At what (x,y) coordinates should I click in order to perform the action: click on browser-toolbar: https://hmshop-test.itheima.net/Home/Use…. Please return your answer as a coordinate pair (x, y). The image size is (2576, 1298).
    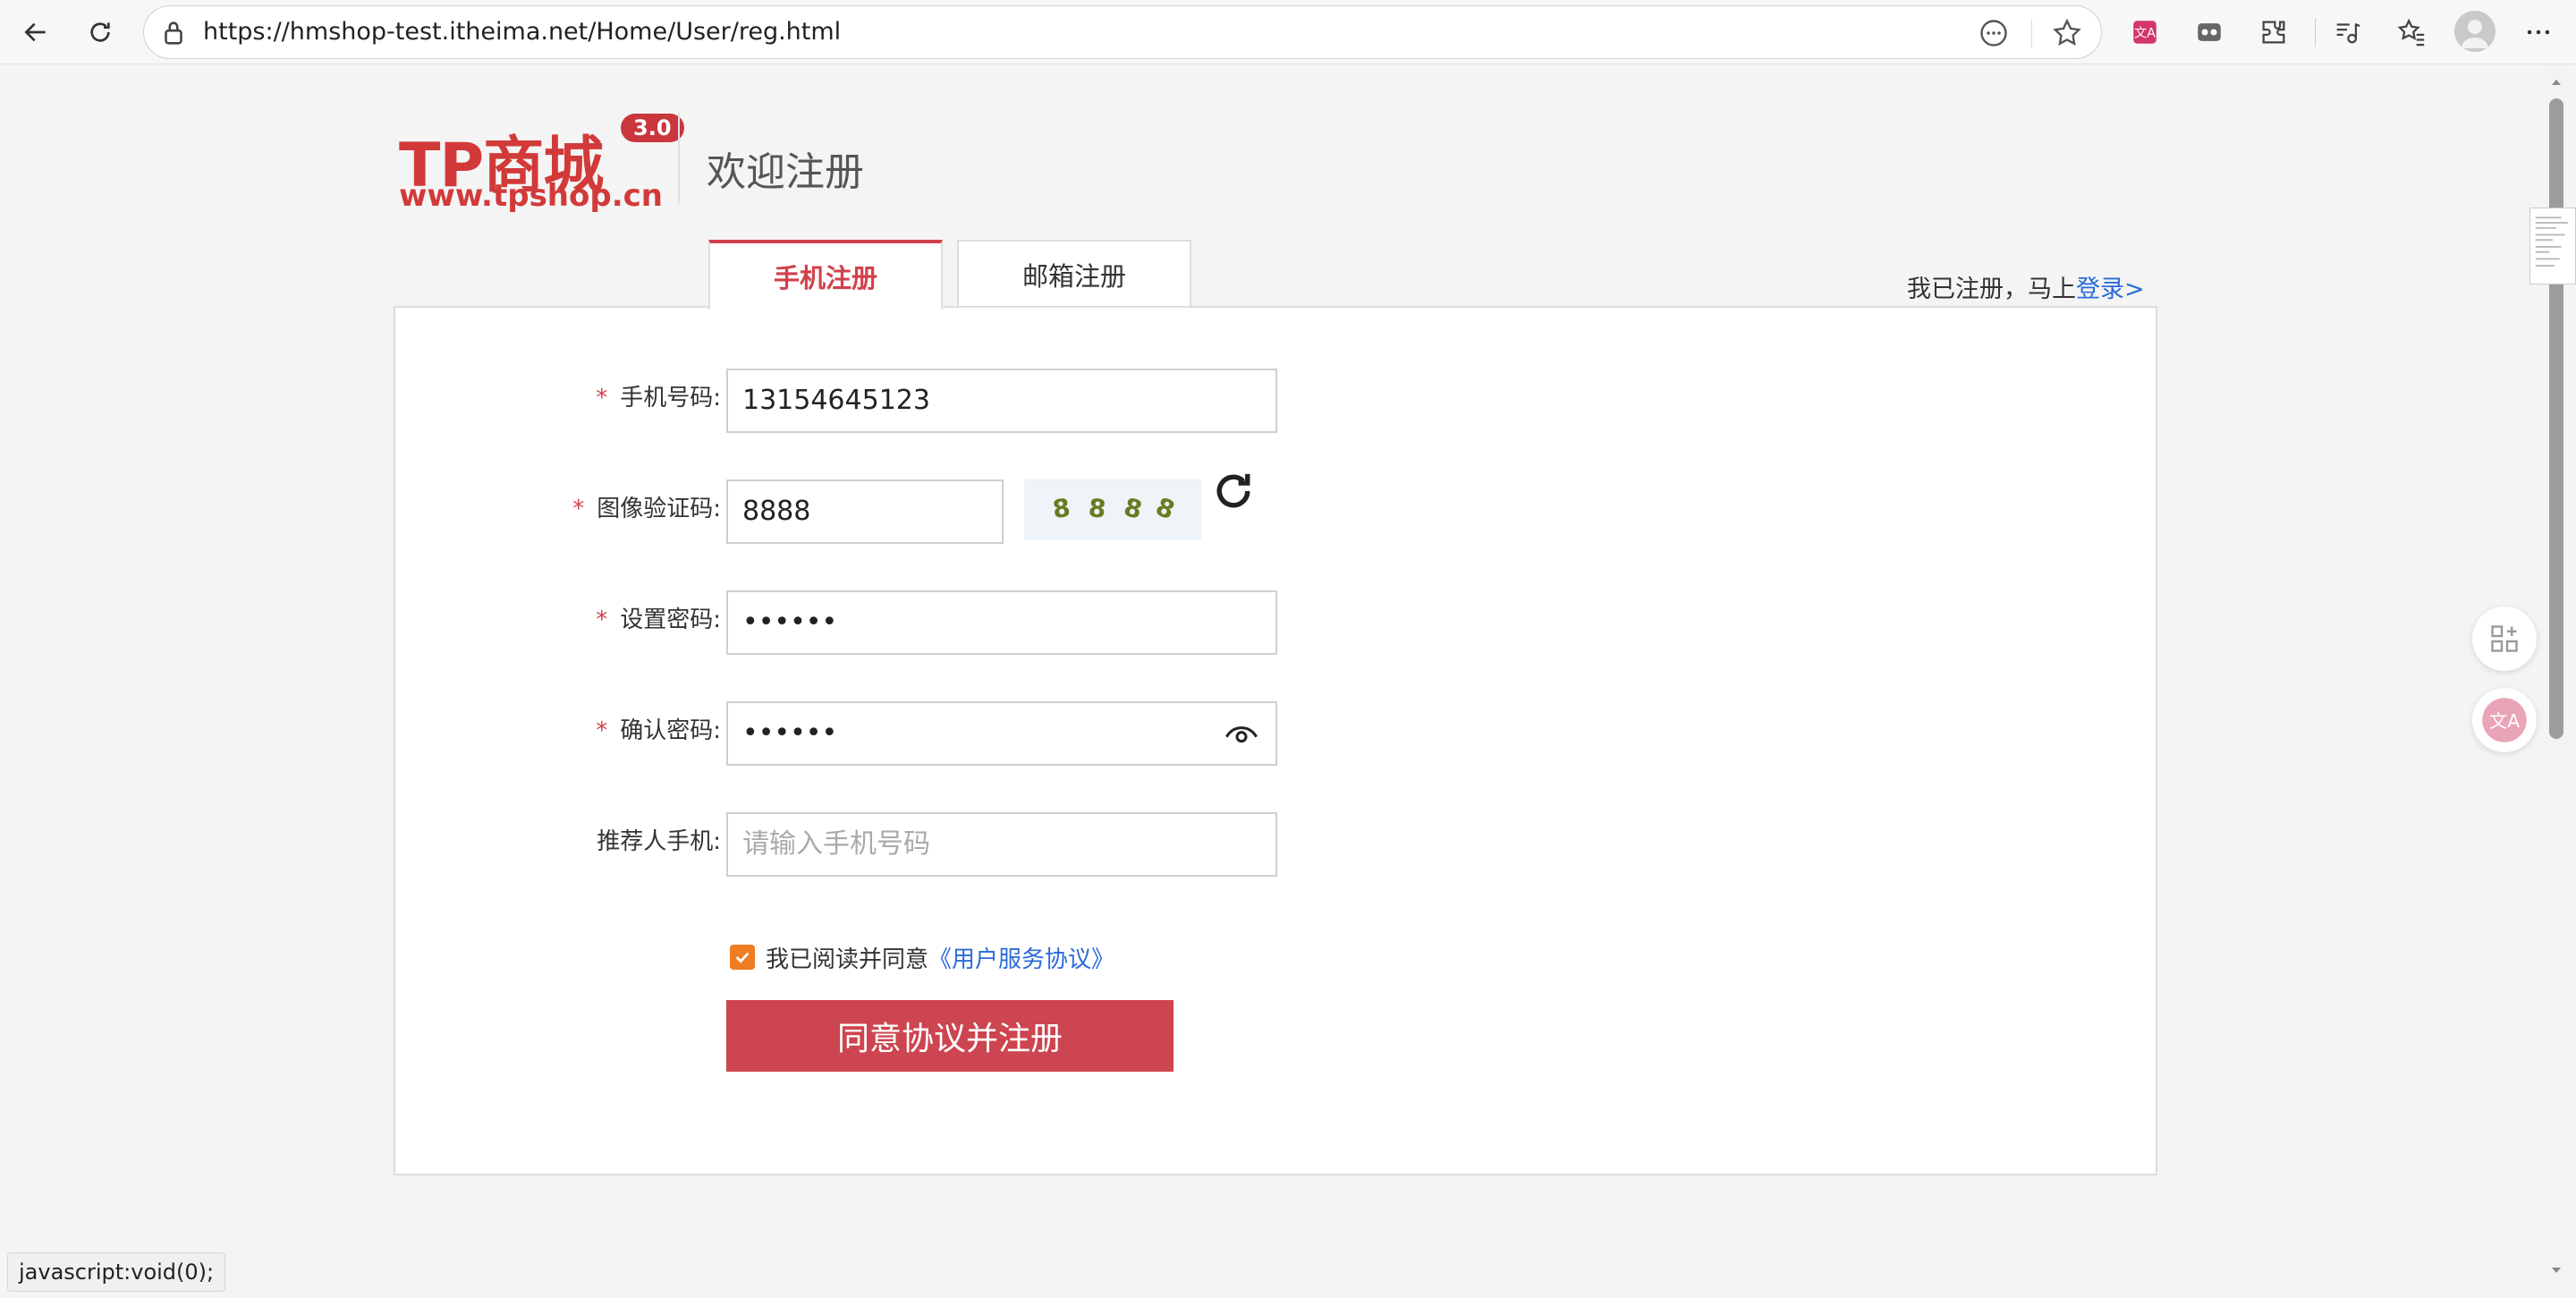
    Looking at the image, I should click on (1288, 32).